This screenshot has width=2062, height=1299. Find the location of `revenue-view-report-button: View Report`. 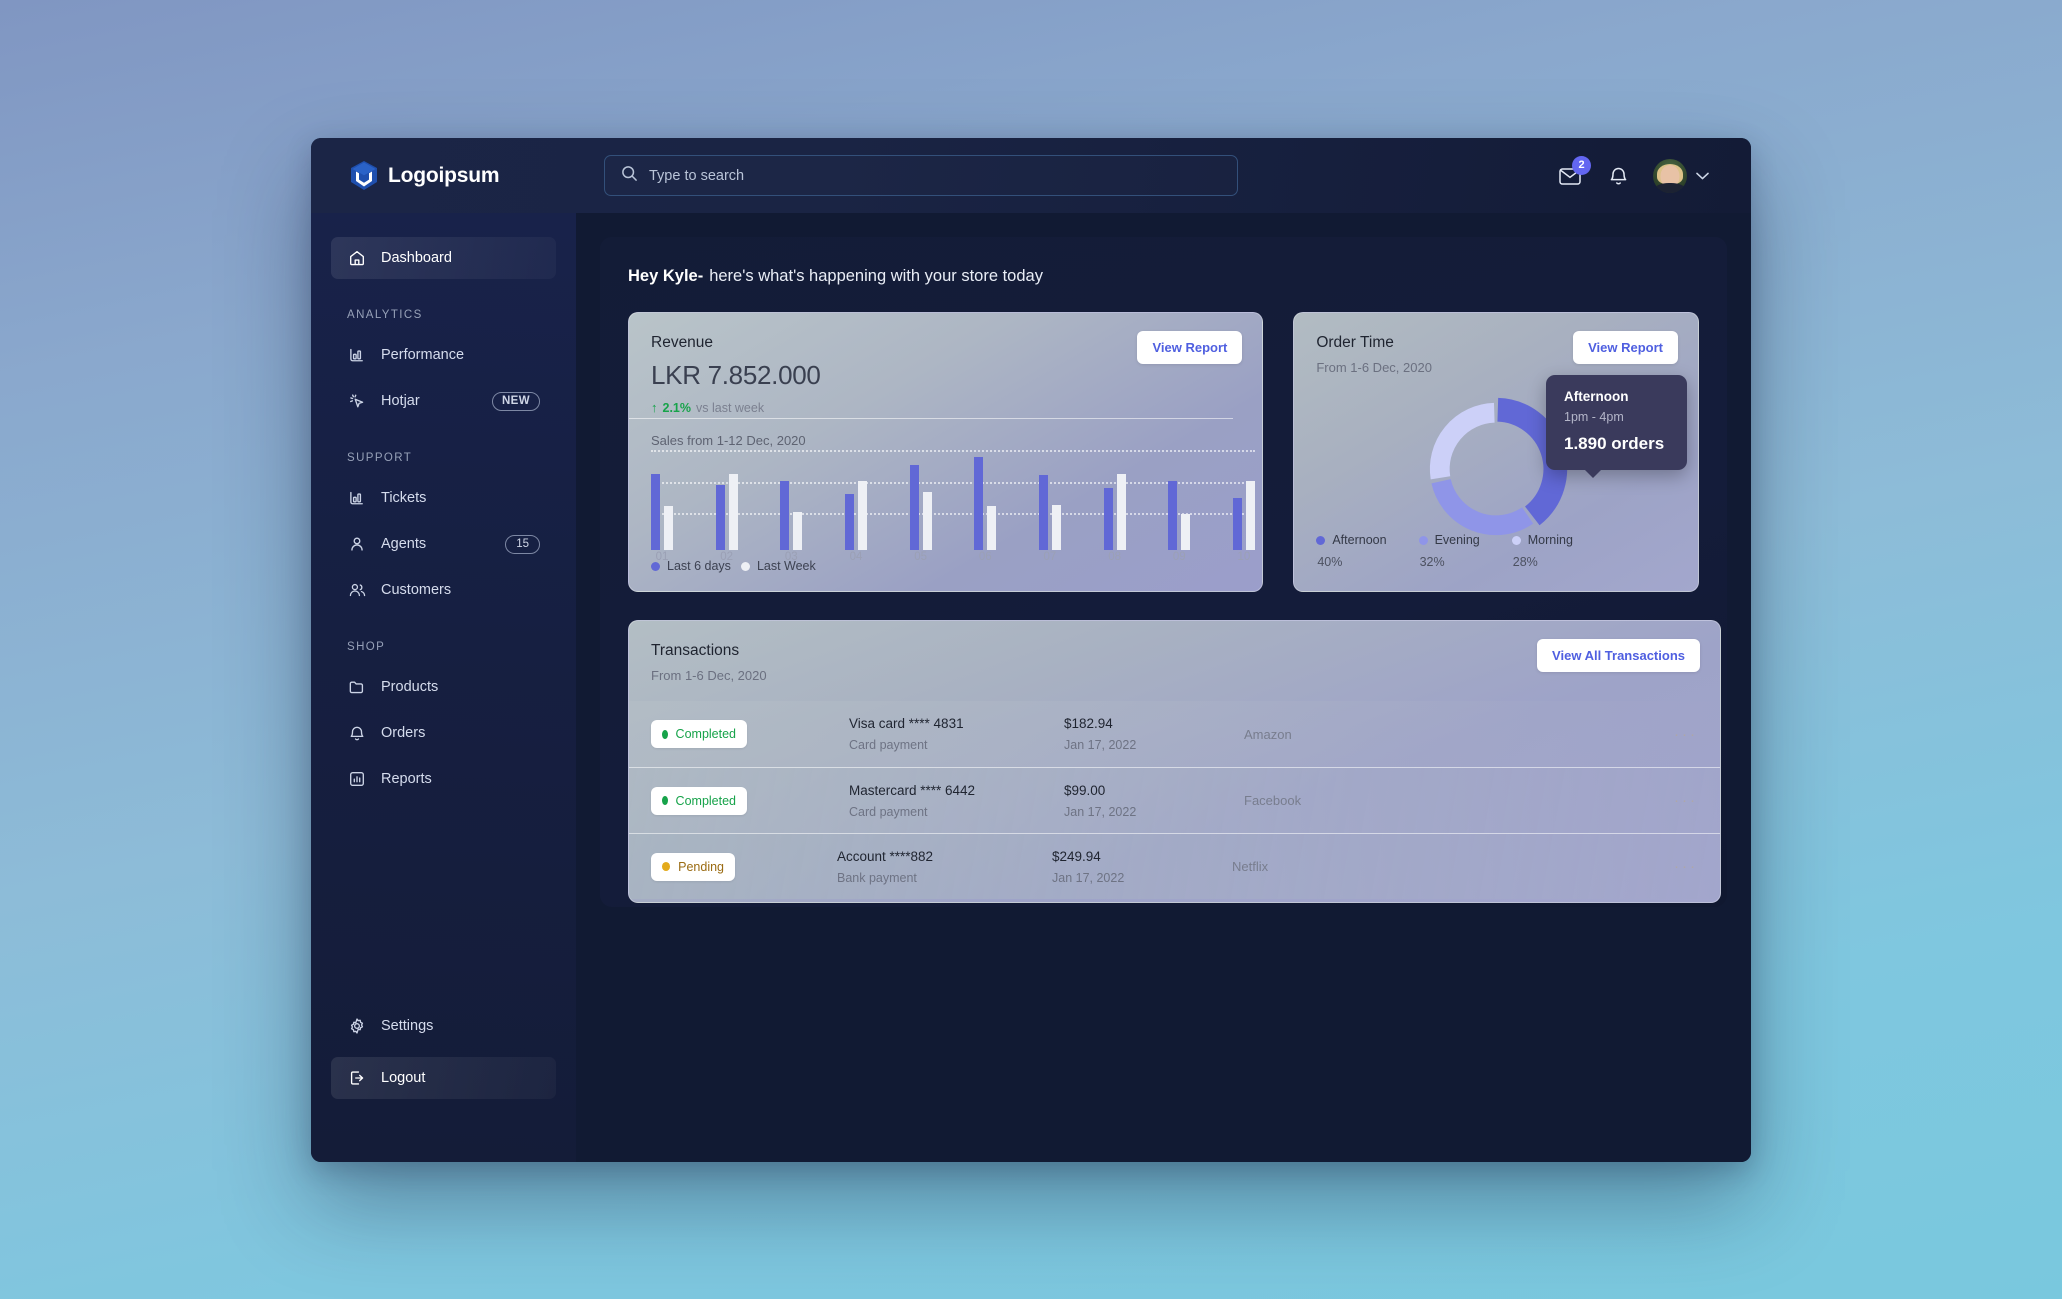

revenue-view-report-button: View Report is located at coordinates (1190, 347).